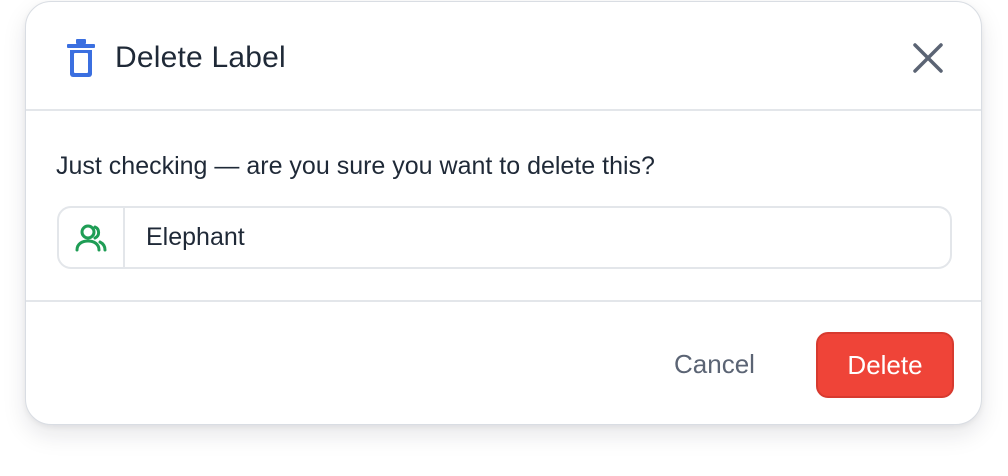 The image size is (1008, 476). I want to click on dialog-title: Delete Label, so click(200, 57).